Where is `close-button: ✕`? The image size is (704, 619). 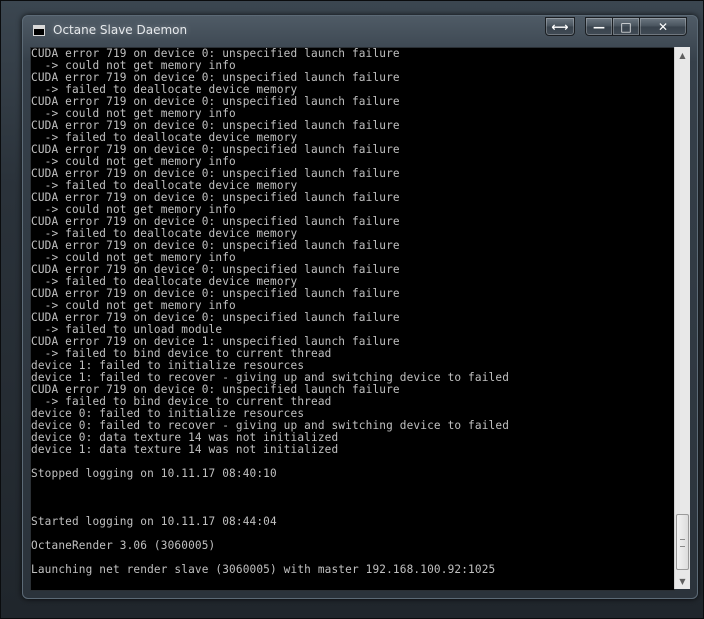
close-button: ✕ is located at coordinates (663, 26).